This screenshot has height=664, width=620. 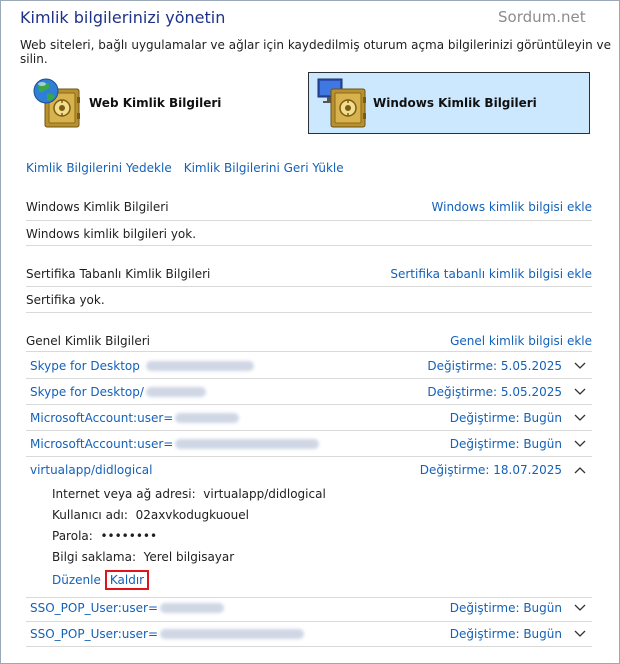 I want to click on modified-date: 18.07.2025, so click(x=527, y=469).